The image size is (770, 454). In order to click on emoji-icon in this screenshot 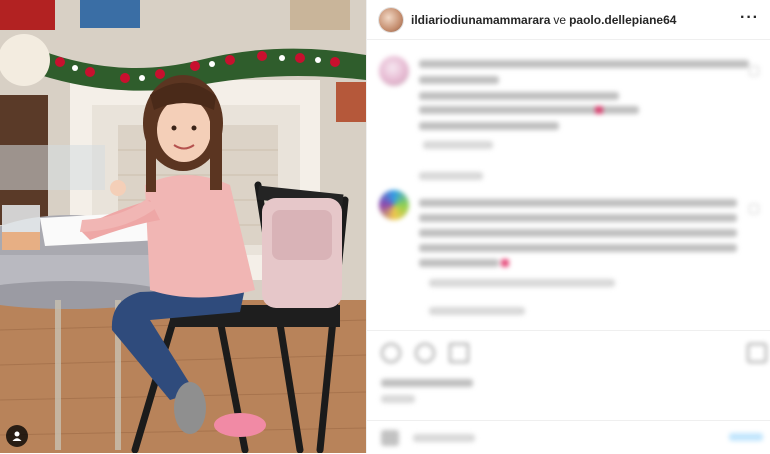, I will do `click(390, 438)`.